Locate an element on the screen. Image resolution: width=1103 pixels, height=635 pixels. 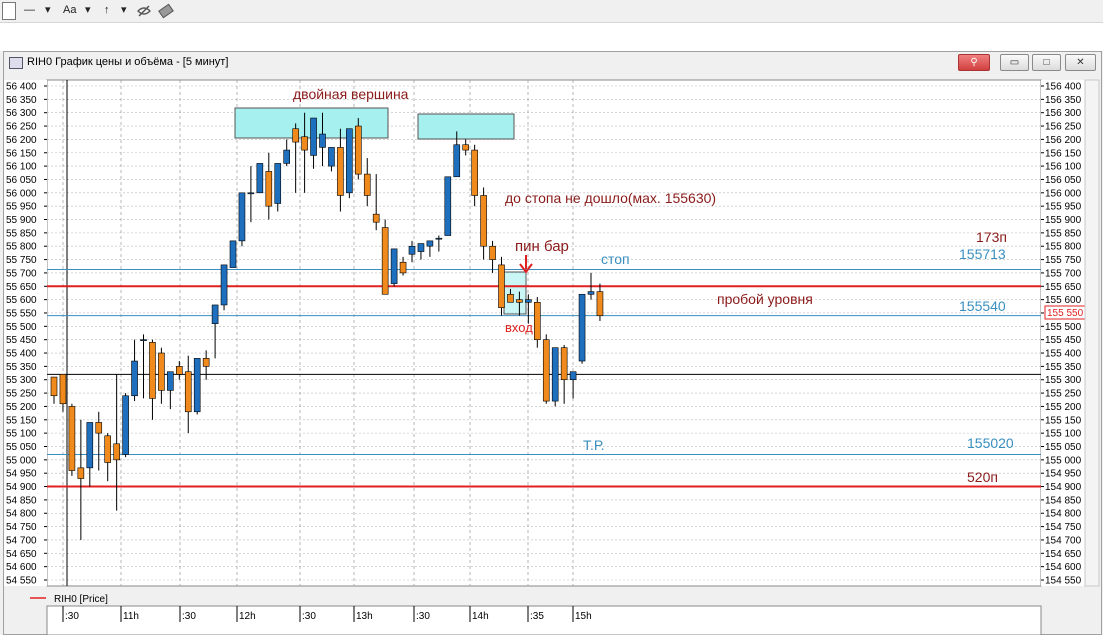
left-tick-label: 55 150 is located at coordinates (21, 420).